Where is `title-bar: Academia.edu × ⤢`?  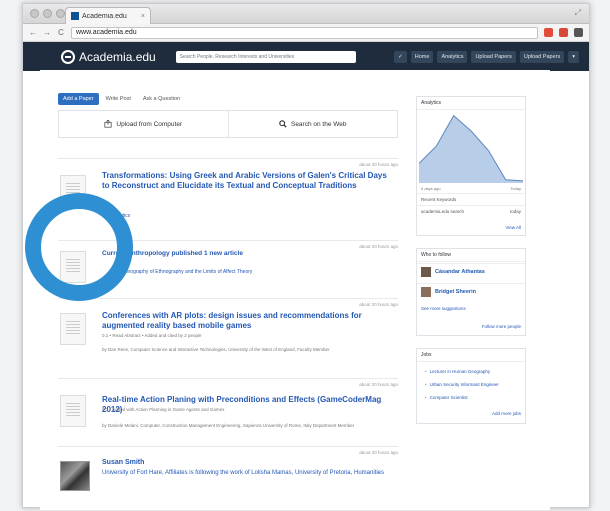
title-bar: Academia.edu × ⤢ is located at coordinates (306, 14).